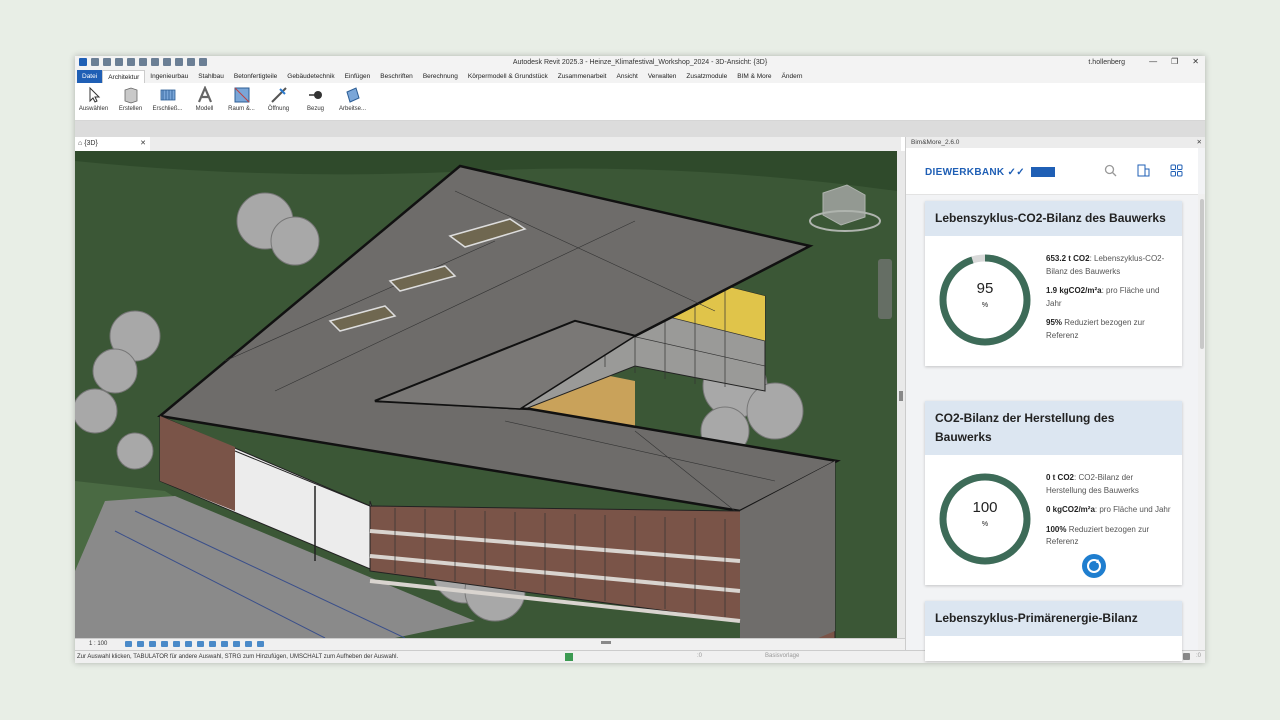 This screenshot has height=720, width=1280. I want to click on work-plane-icon, so click(352, 95).